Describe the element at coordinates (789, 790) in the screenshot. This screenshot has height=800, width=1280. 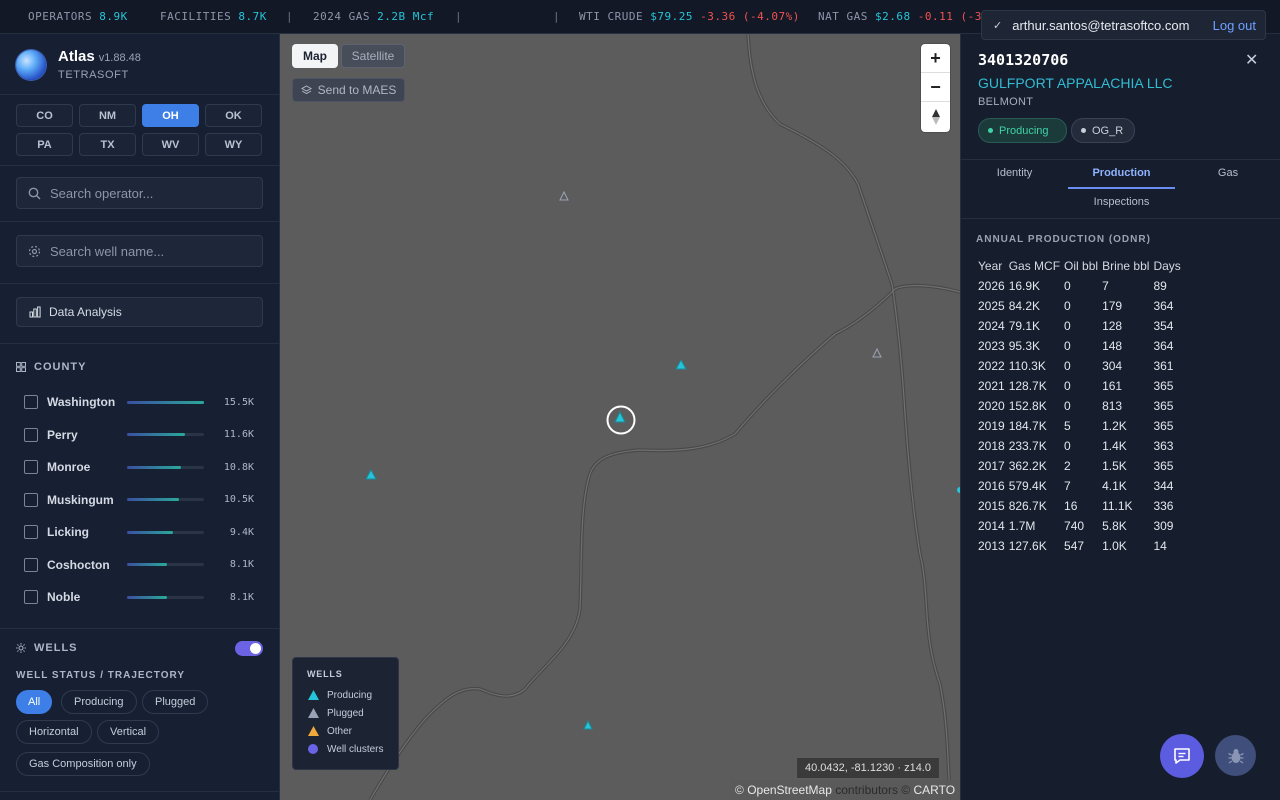
I see `osm-link: OpenStreetMap` at that location.